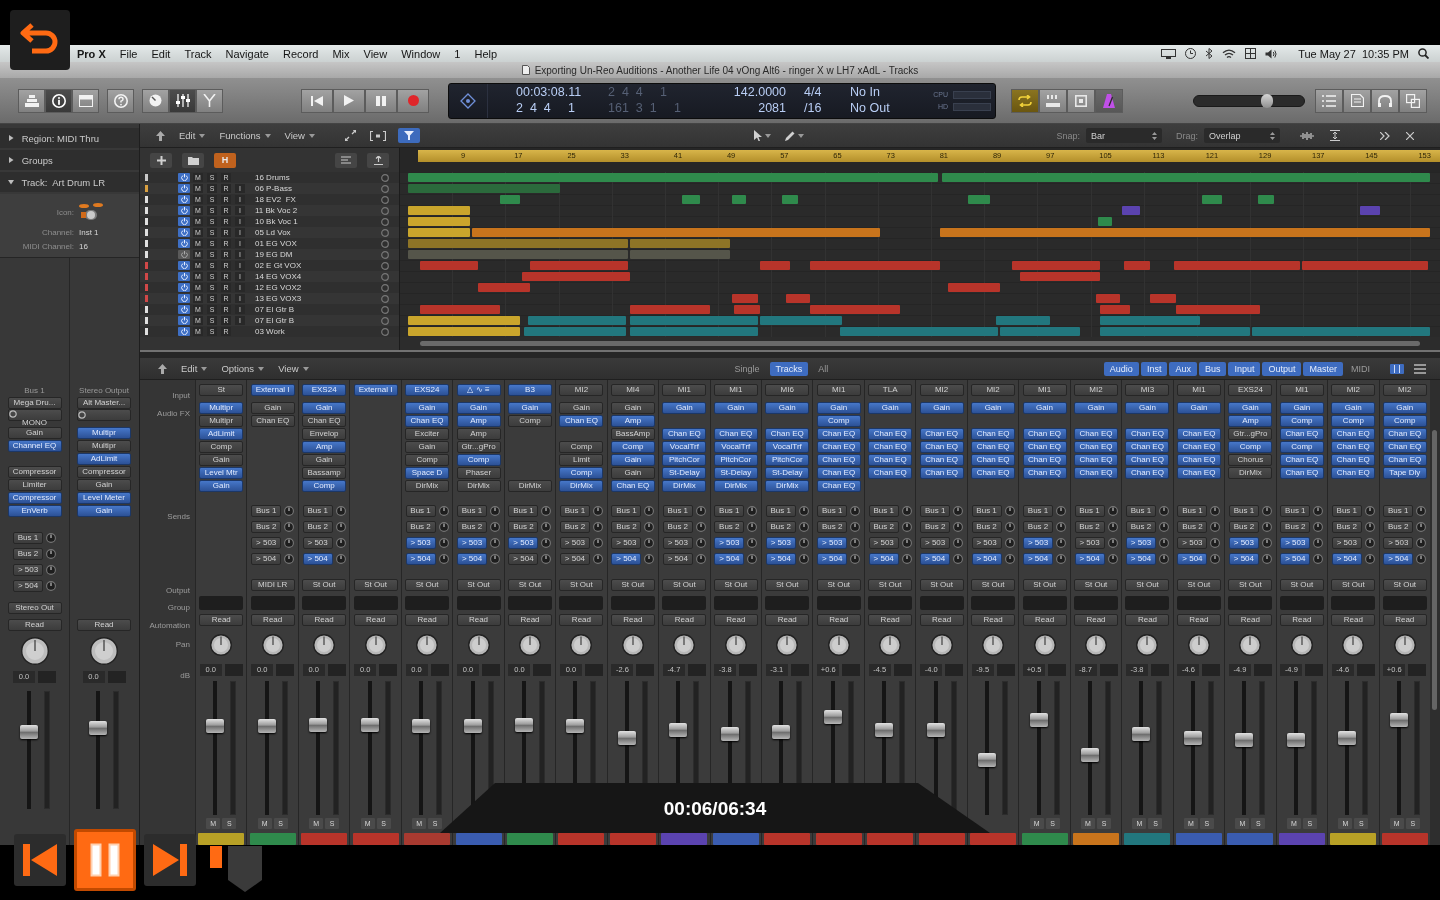  What do you see at coordinates (381, 100) in the screenshot?
I see `pause-button` at bounding box center [381, 100].